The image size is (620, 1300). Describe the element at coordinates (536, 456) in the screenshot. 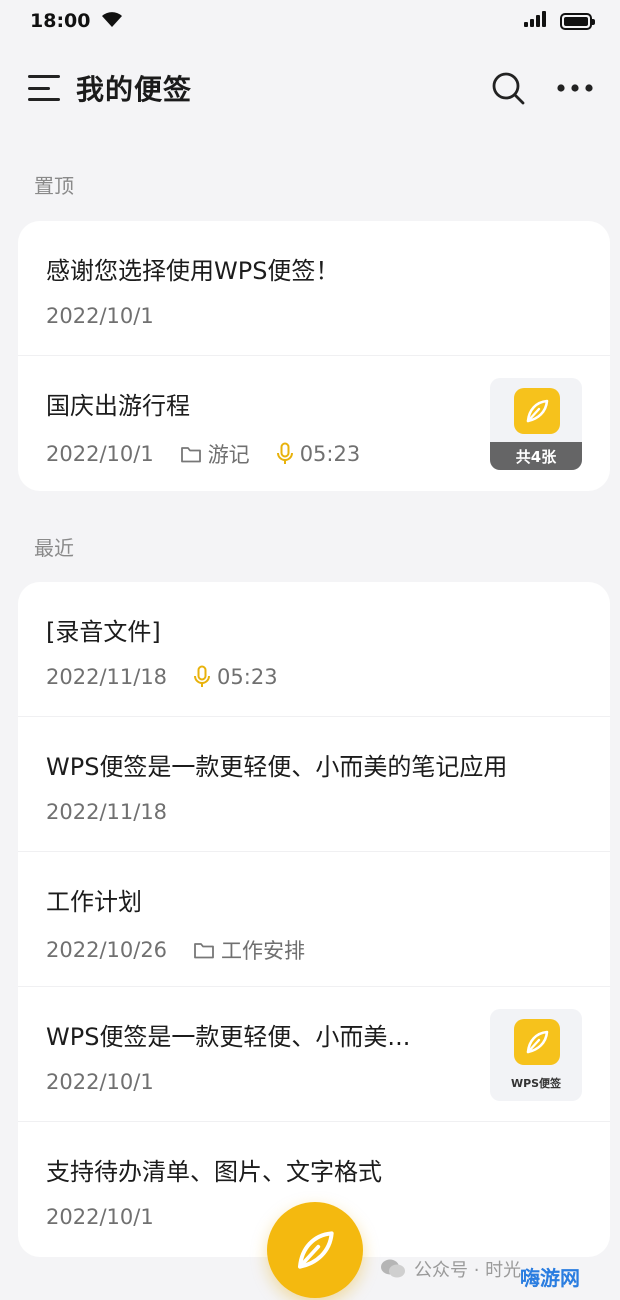

I see `image-count-badge: 共4张` at that location.